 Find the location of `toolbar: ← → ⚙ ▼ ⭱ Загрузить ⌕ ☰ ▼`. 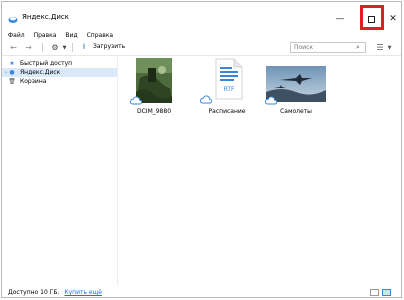

toolbar: ← → ⚙ ▼ ⭱ Загрузить ⌕ ☰ ▼ is located at coordinates (201, 48).